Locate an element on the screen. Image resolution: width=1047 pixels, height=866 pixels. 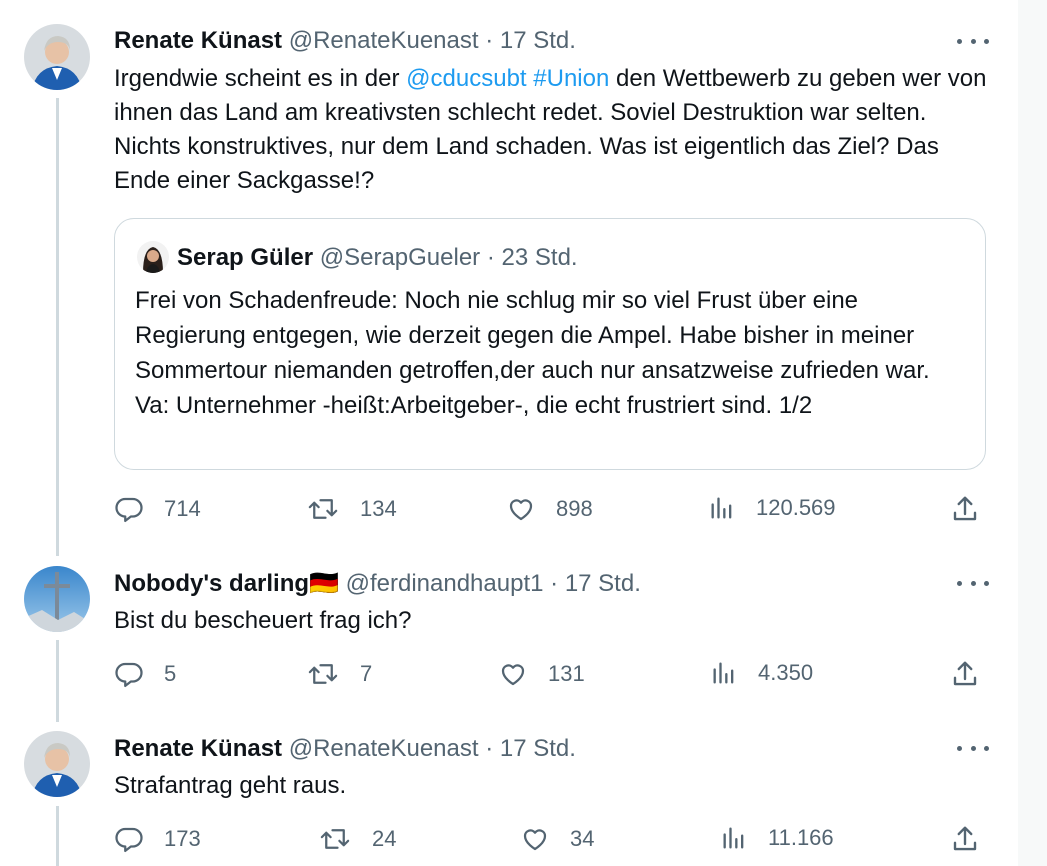
views-button: 4.350 is located at coordinates (761, 673).